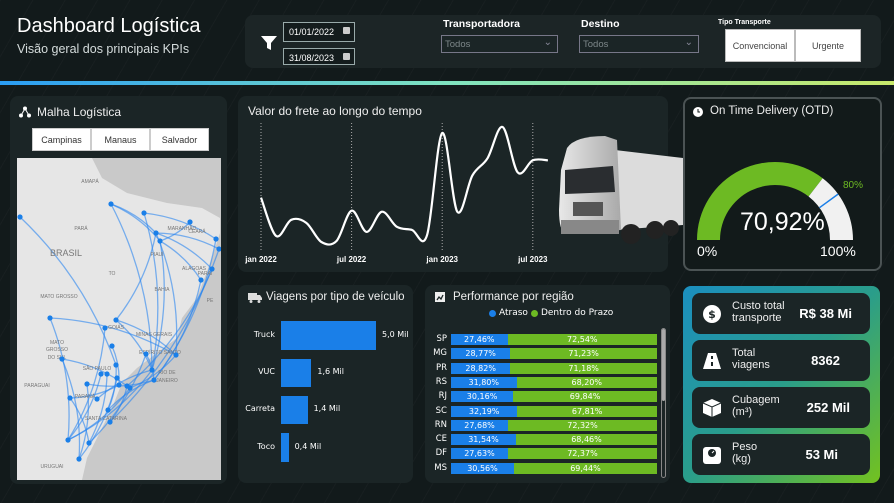 The image size is (894, 503). I want to click on destino-value: Todos, so click(596, 44).